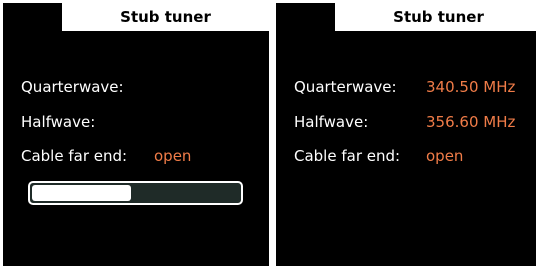  Describe the element at coordinates (145, 87) in the screenshot. I see `quarterwave-row: Quarterwave:` at that location.